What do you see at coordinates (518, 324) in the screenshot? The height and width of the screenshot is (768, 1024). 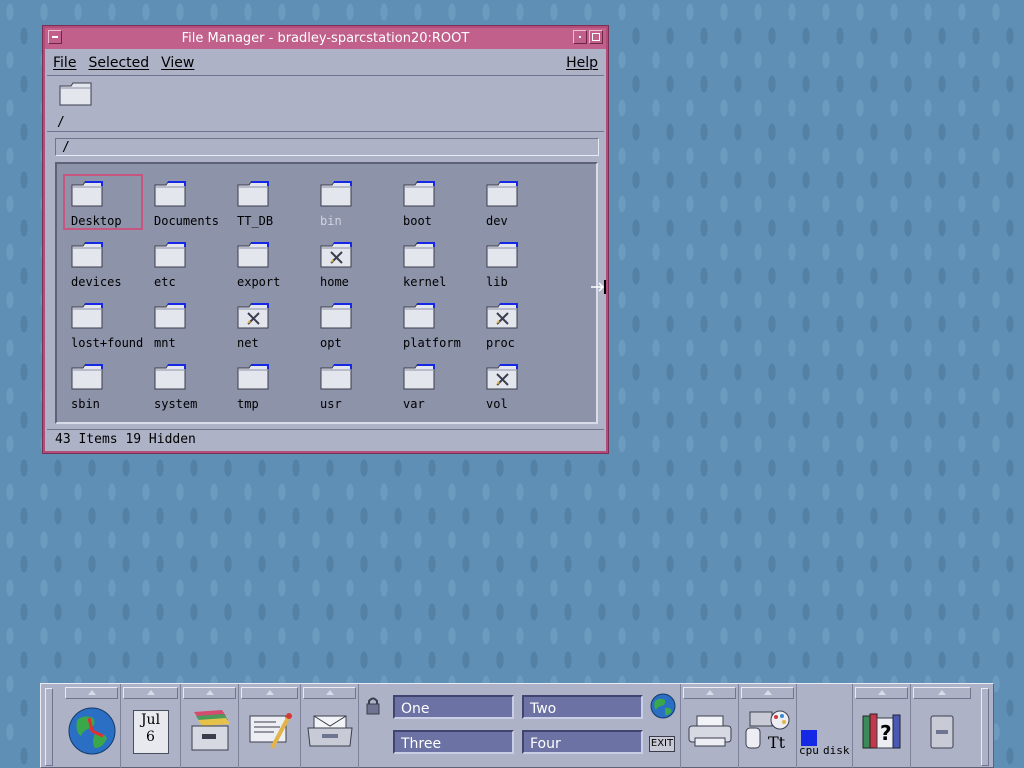 I see `file-item: proc` at bounding box center [518, 324].